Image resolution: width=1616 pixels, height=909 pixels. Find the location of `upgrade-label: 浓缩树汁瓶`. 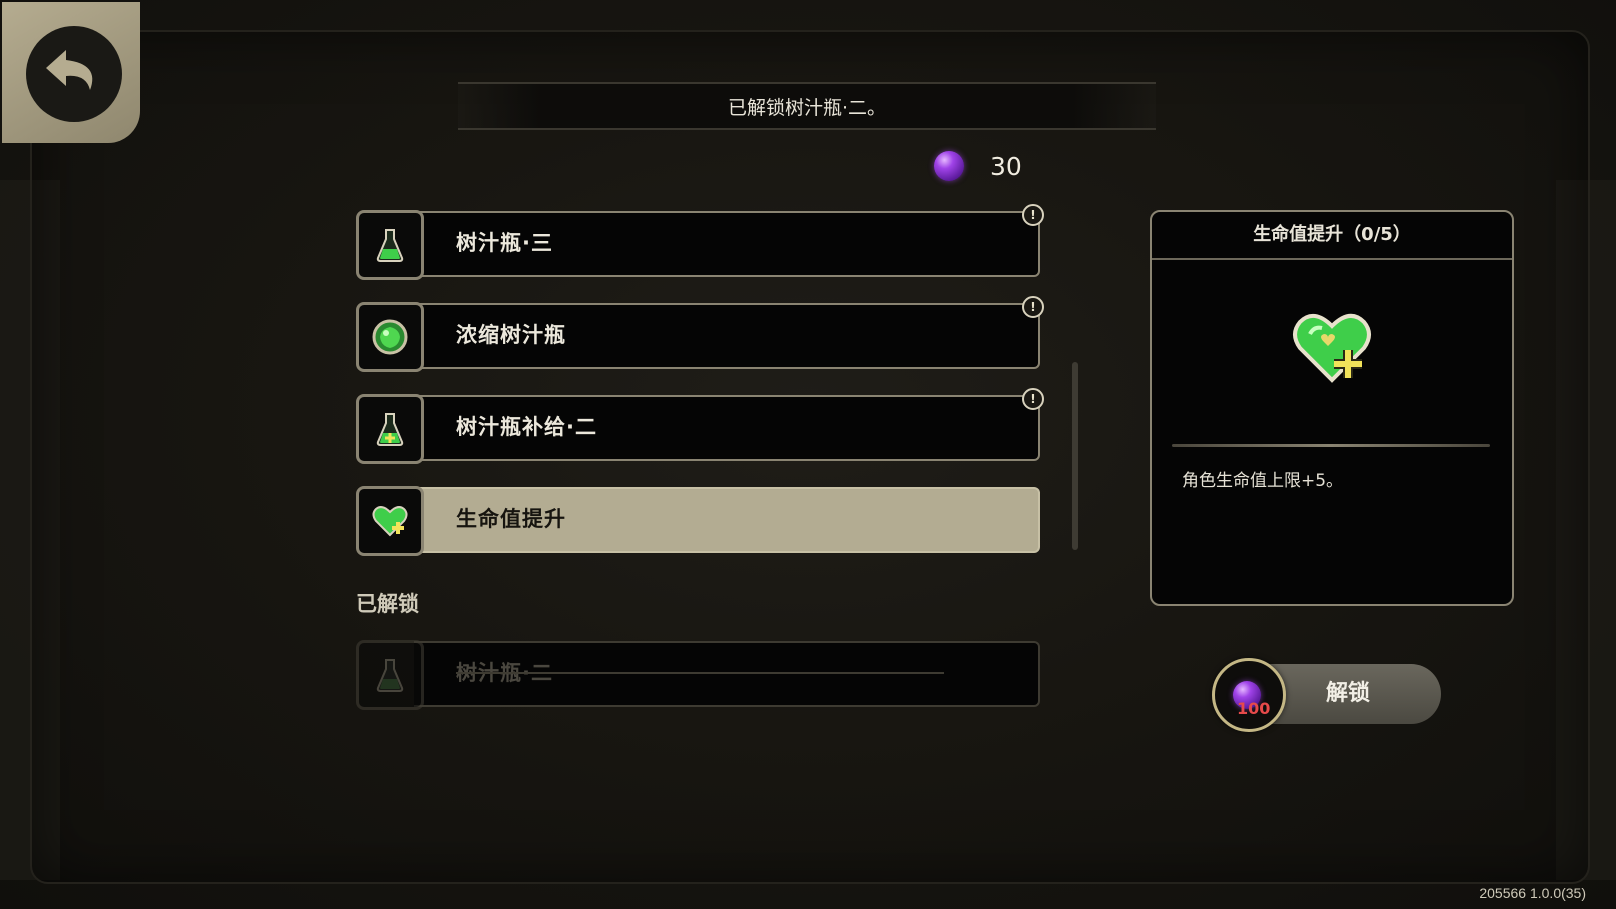

upgrade-label: 浓缩树汁瓶 is located at coordinates (511, 335).